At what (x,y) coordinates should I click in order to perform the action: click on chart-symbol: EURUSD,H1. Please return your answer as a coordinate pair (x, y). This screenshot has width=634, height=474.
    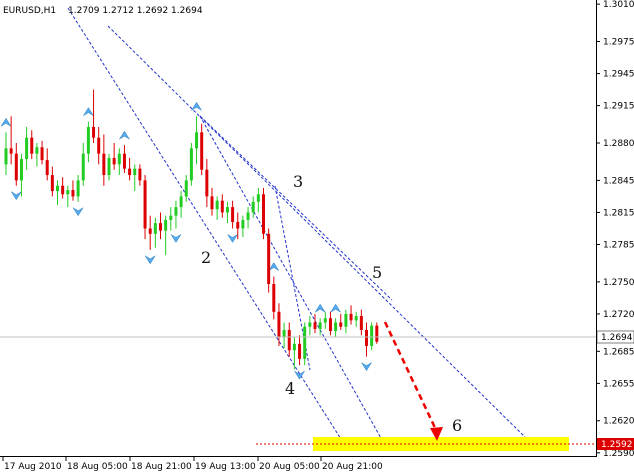
    Looking at the image, I should click on (29, 11).